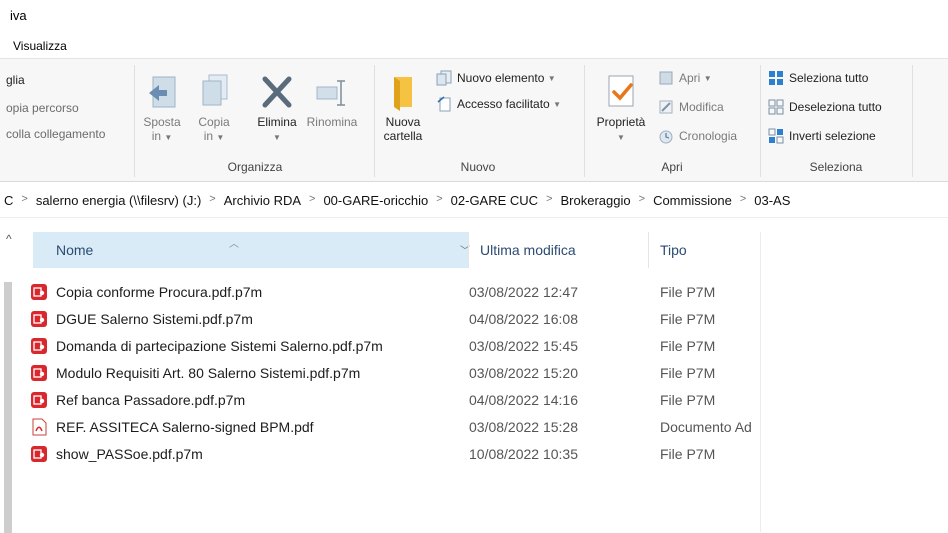 This screenshot has height=533, width=948. Describe the element at coordinates (474, 17) in the screenshot. I see `title-bar: iva` at that location.